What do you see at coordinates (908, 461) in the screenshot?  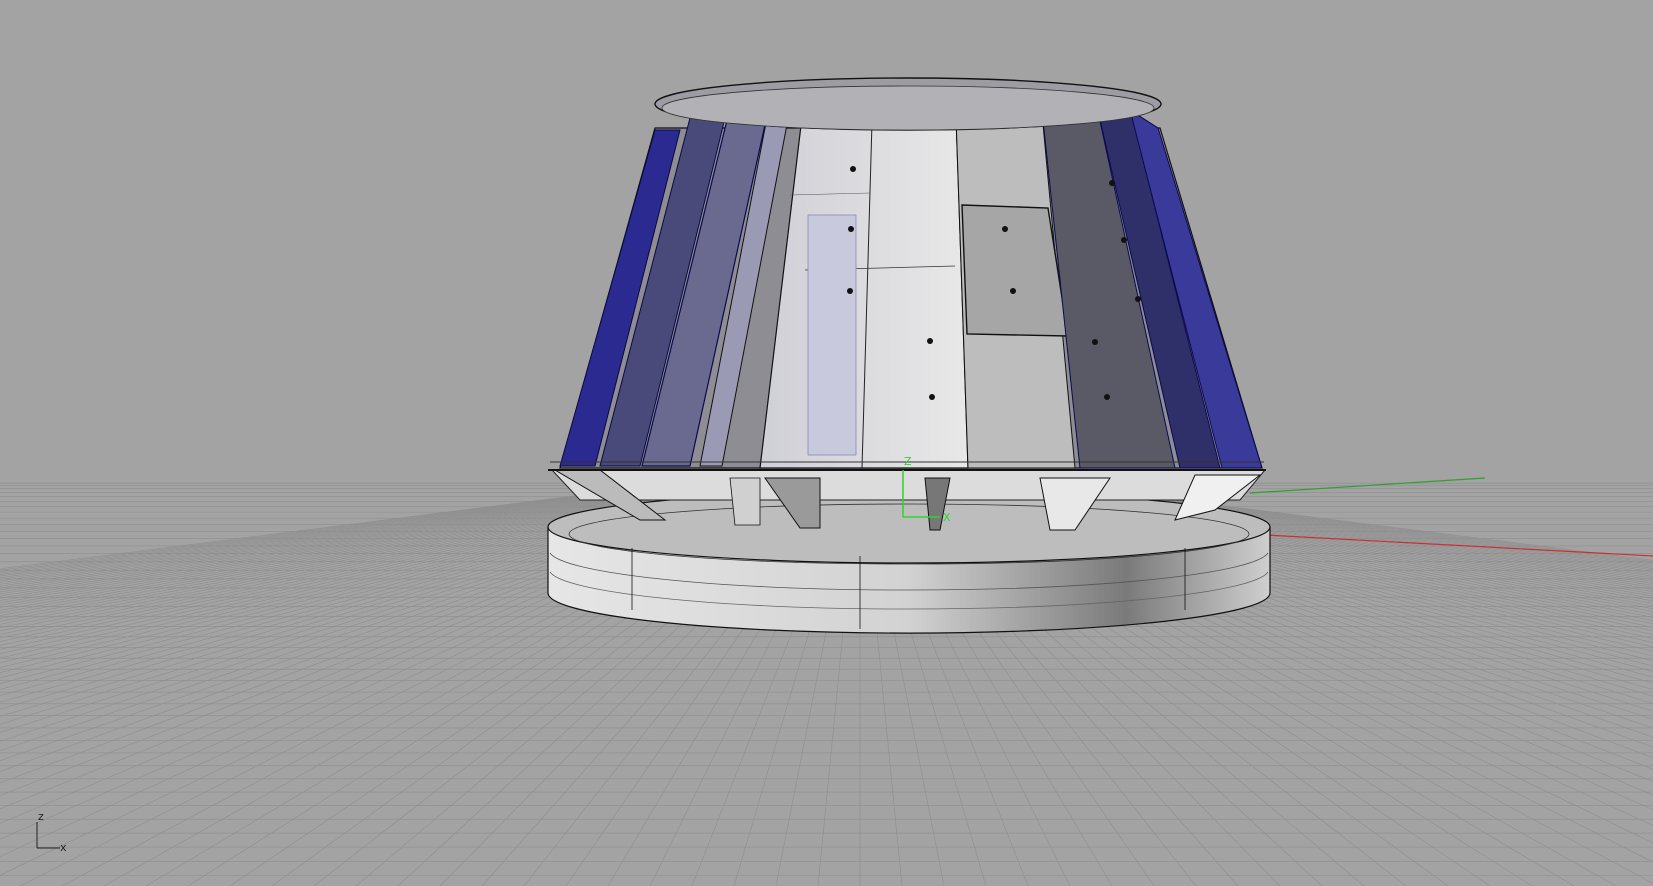 I see `gumball-z-label: Z` at bounding box center [908, 461].